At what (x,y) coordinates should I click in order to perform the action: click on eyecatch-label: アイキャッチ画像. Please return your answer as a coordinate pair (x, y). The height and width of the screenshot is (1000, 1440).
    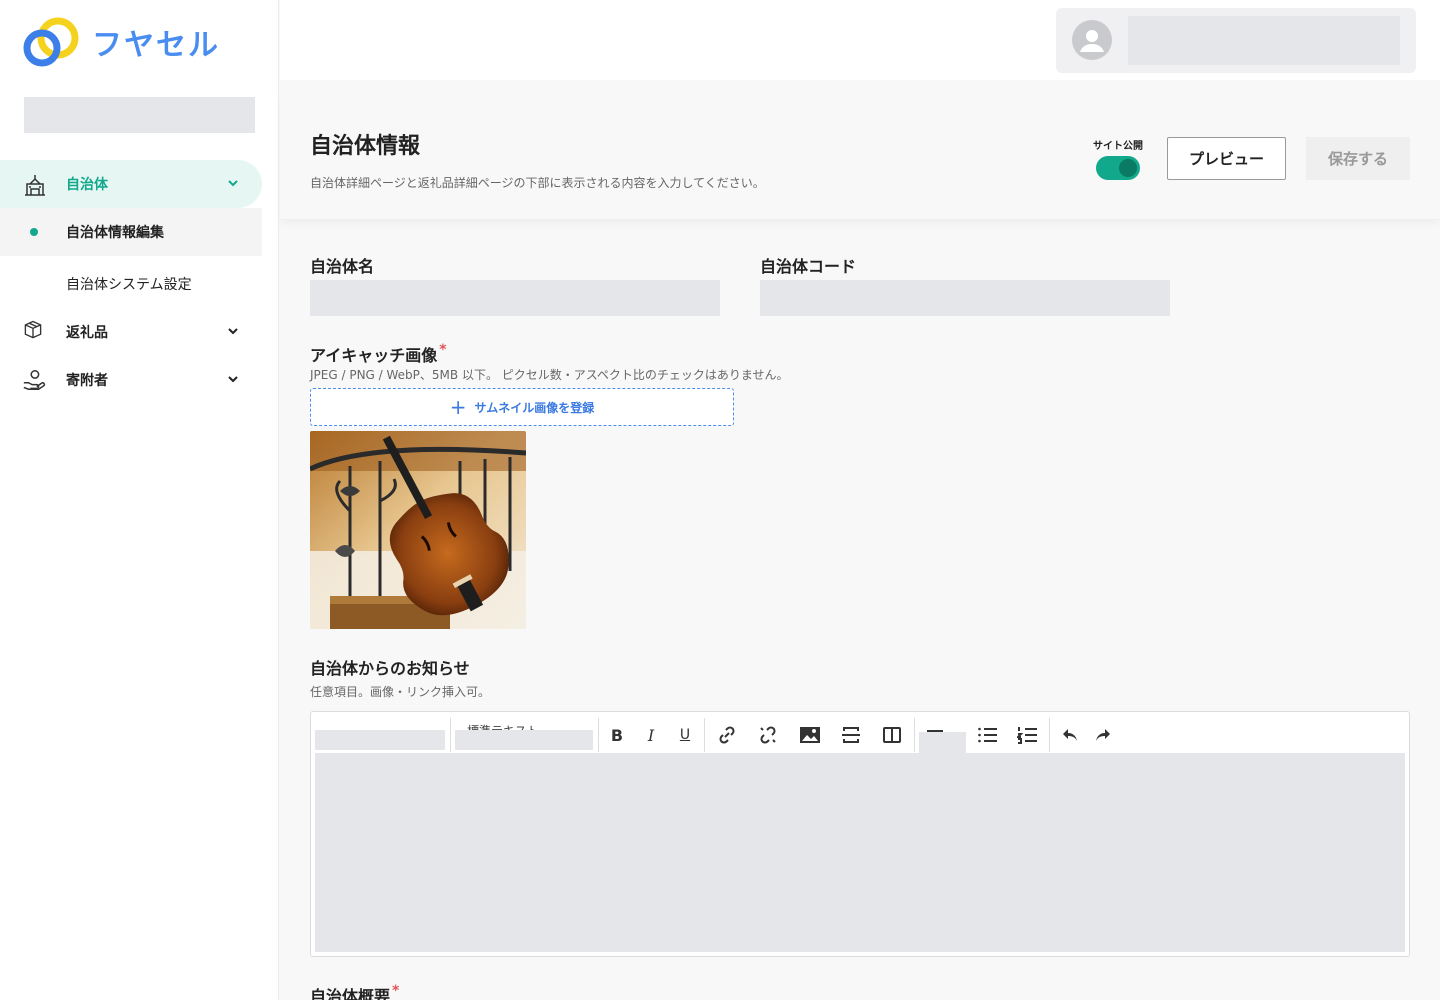
    Looking at the image, I should click on (374, 355).